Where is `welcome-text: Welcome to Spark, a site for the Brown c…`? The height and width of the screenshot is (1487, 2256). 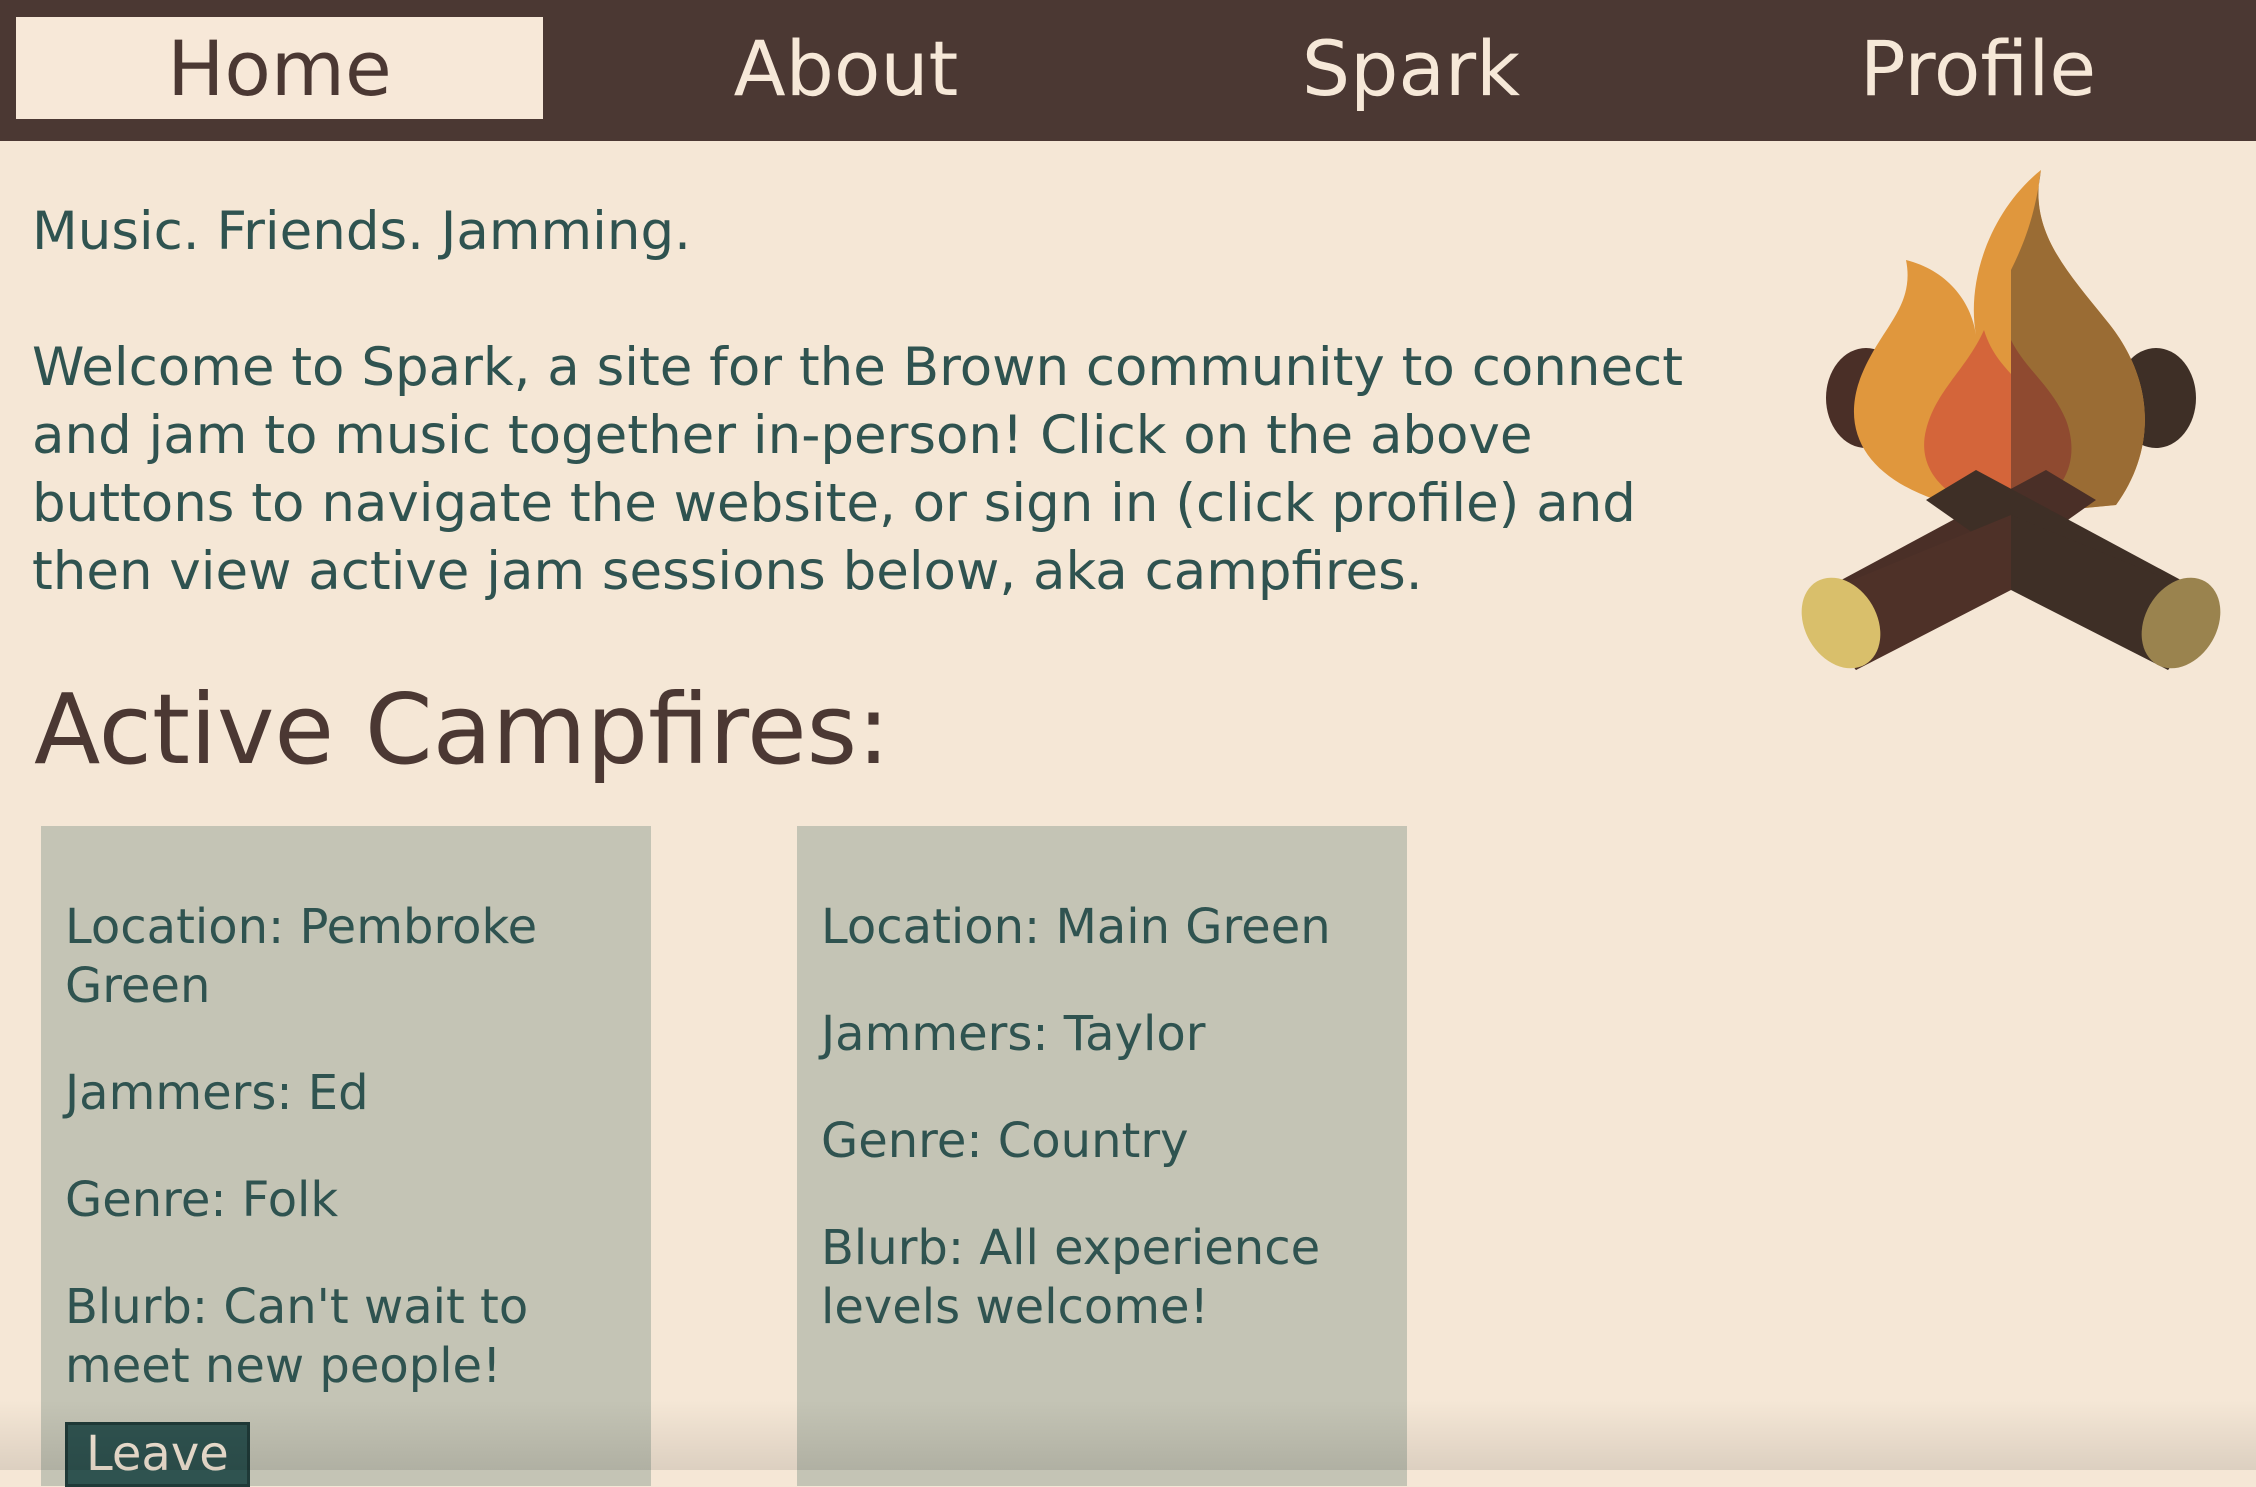
welcome-text: Welcome to Spark, a site for the Brown c… is located at coordinates (857, 469).